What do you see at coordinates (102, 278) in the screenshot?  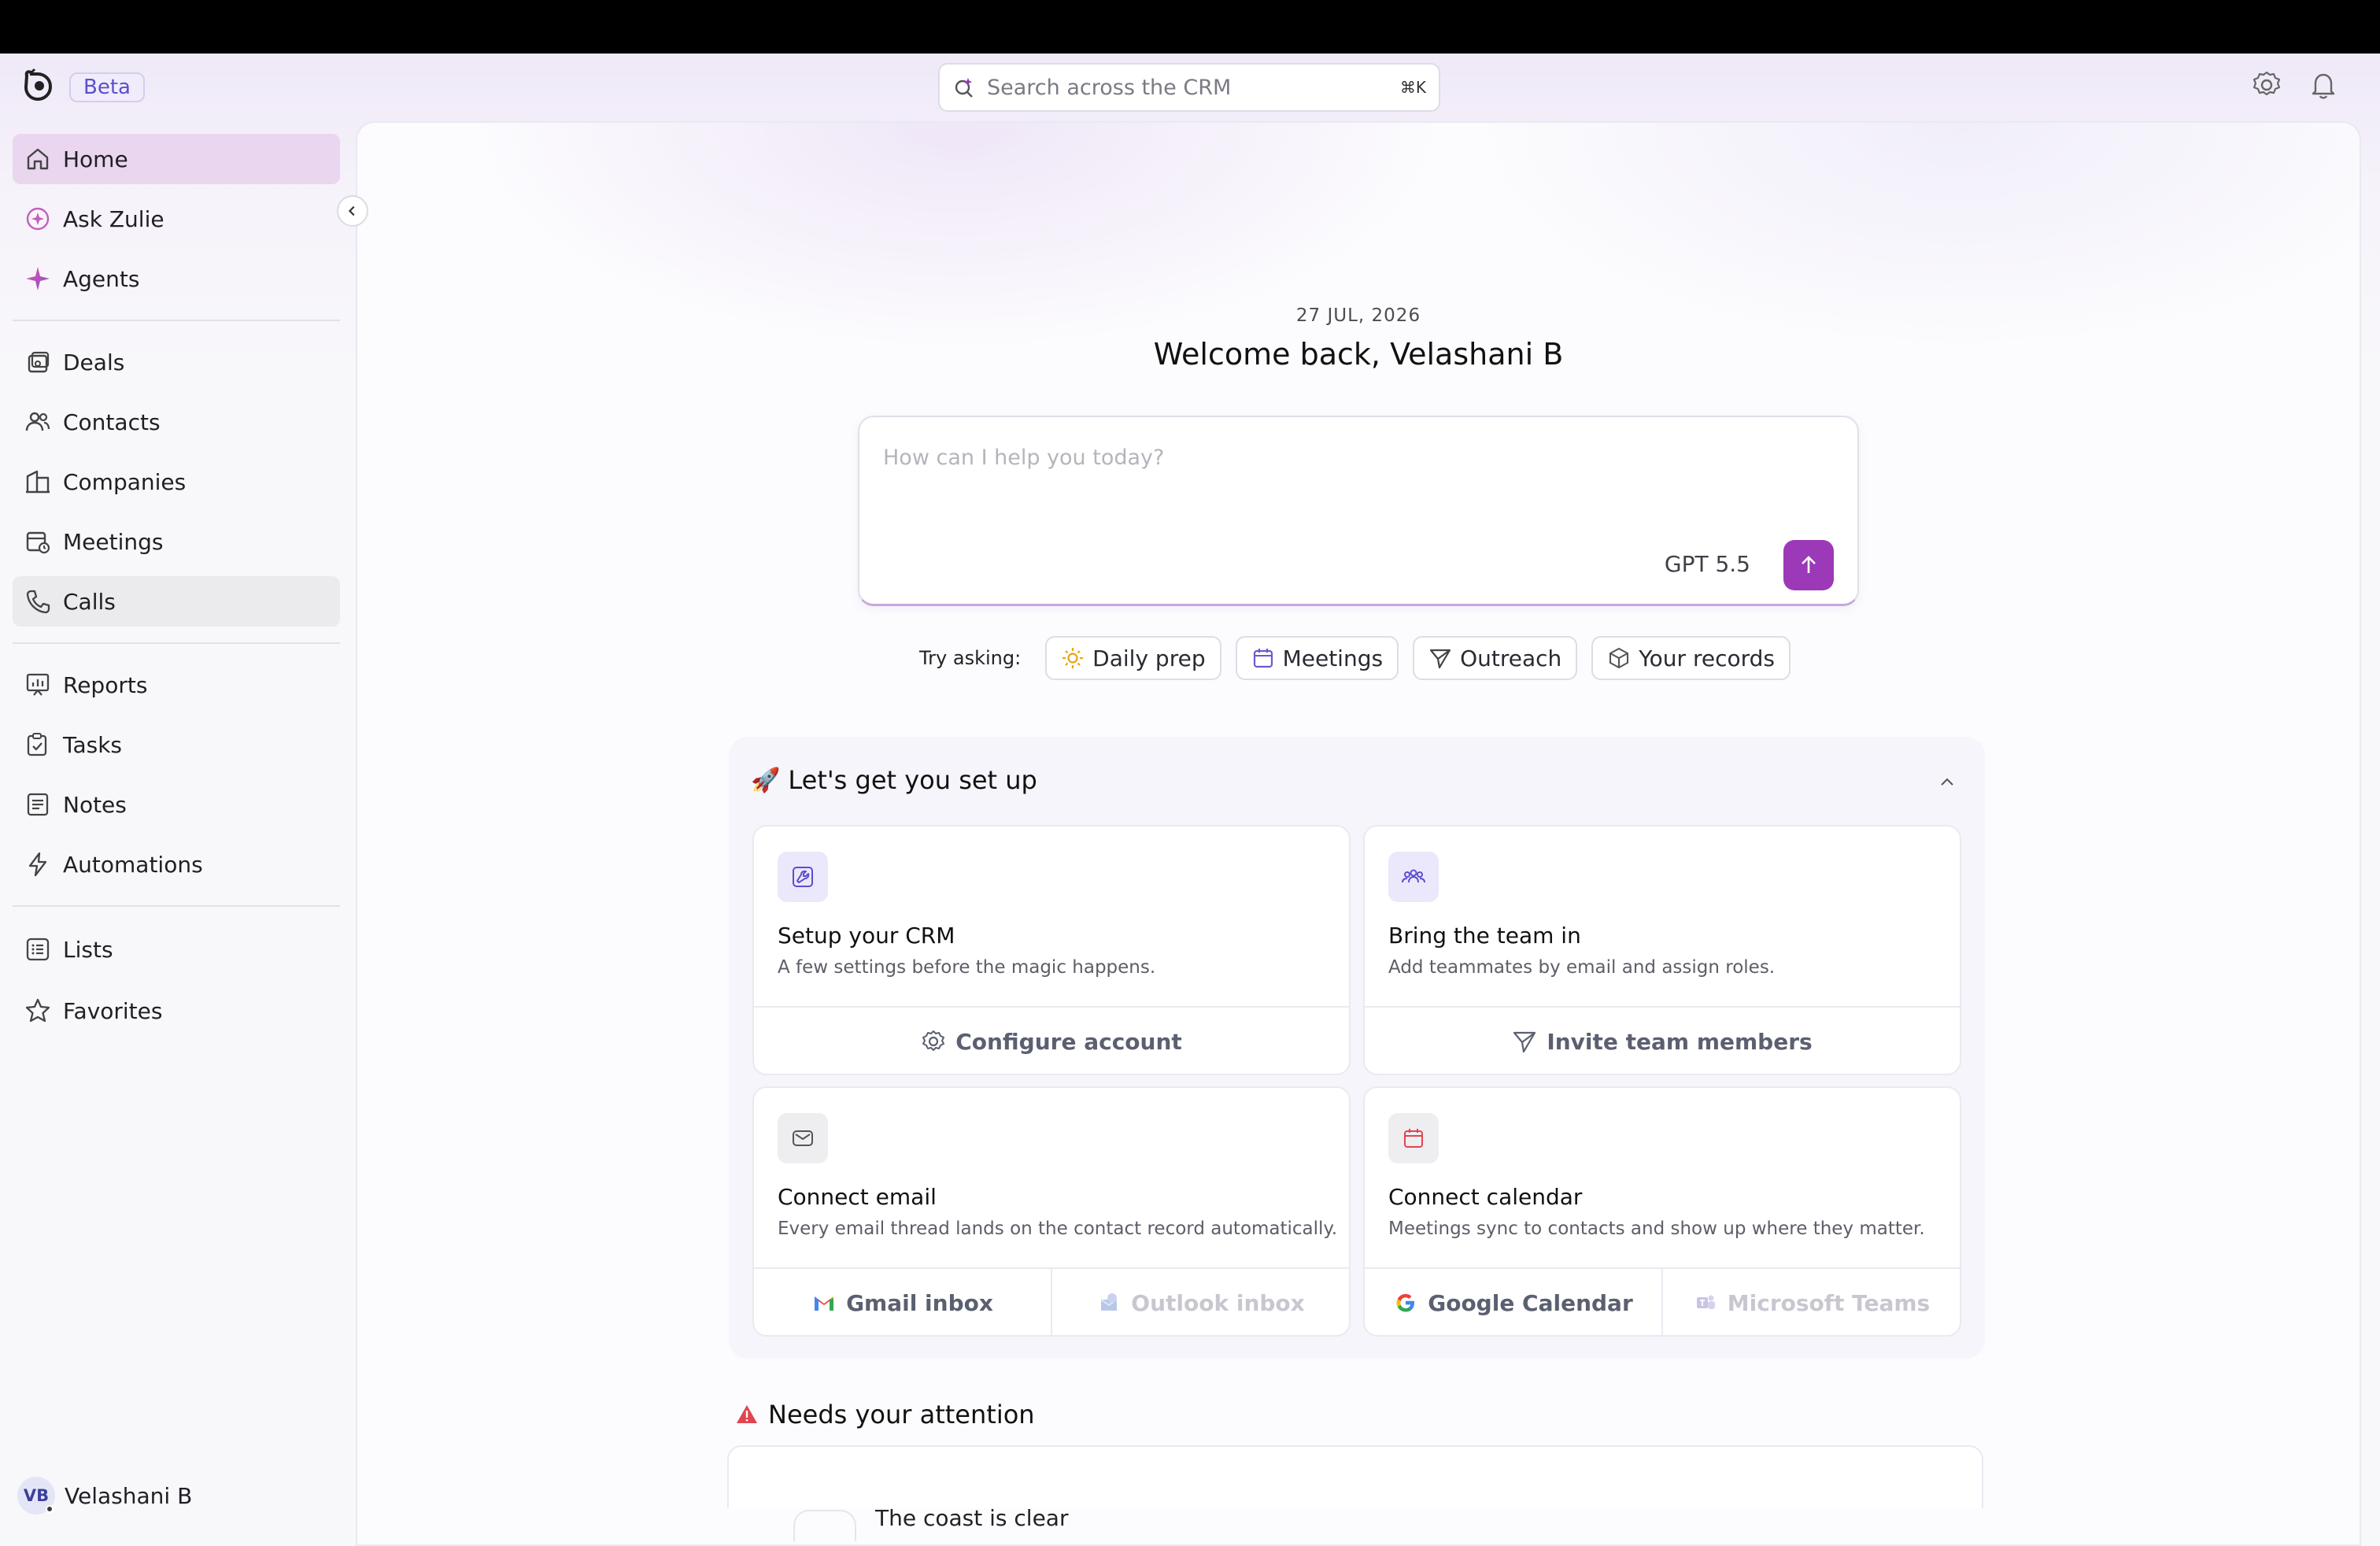 I see `sidebar-item-label: Agents` at bounding box center [102, 278].